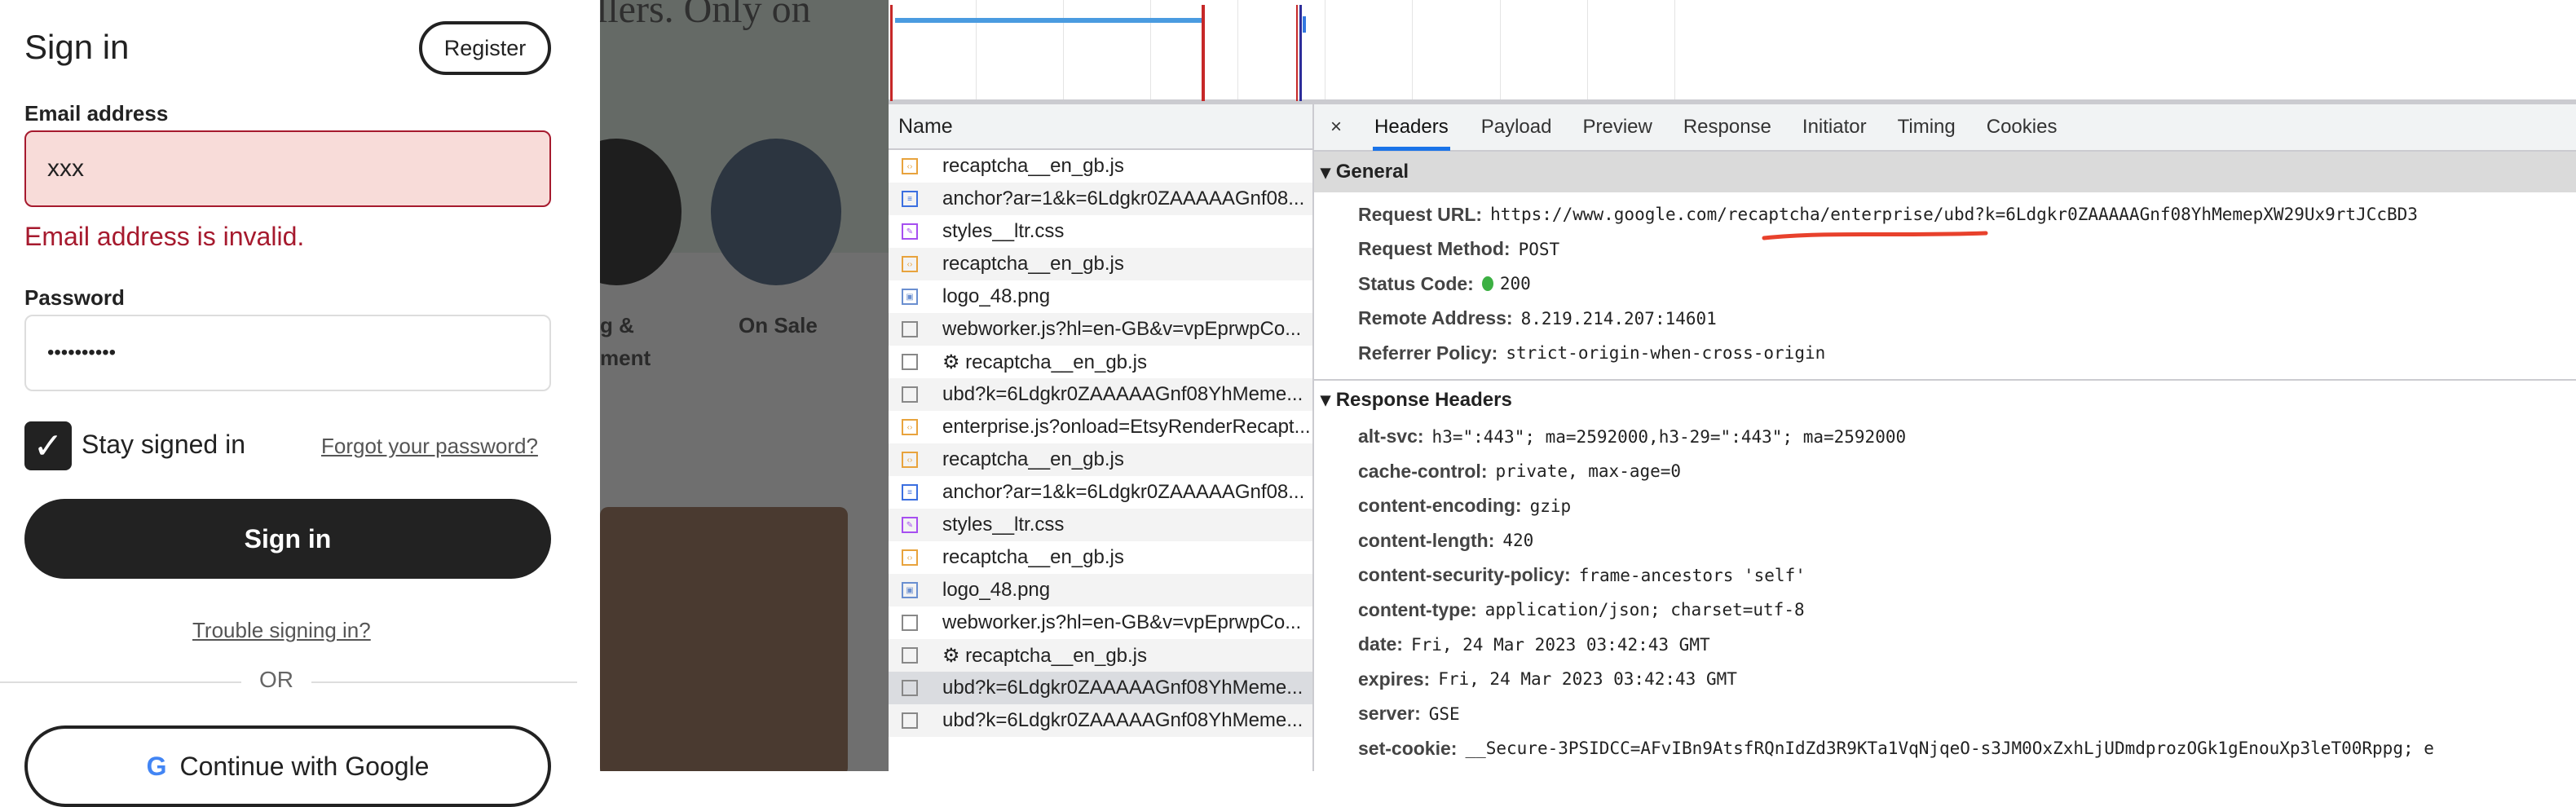 The height and width of the screenshot is (807, 2576). Describe the element at coordinates (617, 325) in the screenshot. I see `category-label: g &` at that location.